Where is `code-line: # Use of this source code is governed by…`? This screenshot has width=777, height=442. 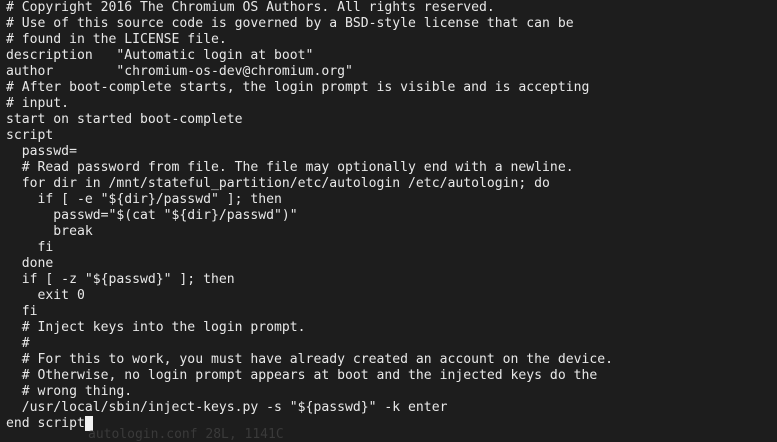 code-line: # Use of this source code is governed by… is located at coordinates (290, 23).